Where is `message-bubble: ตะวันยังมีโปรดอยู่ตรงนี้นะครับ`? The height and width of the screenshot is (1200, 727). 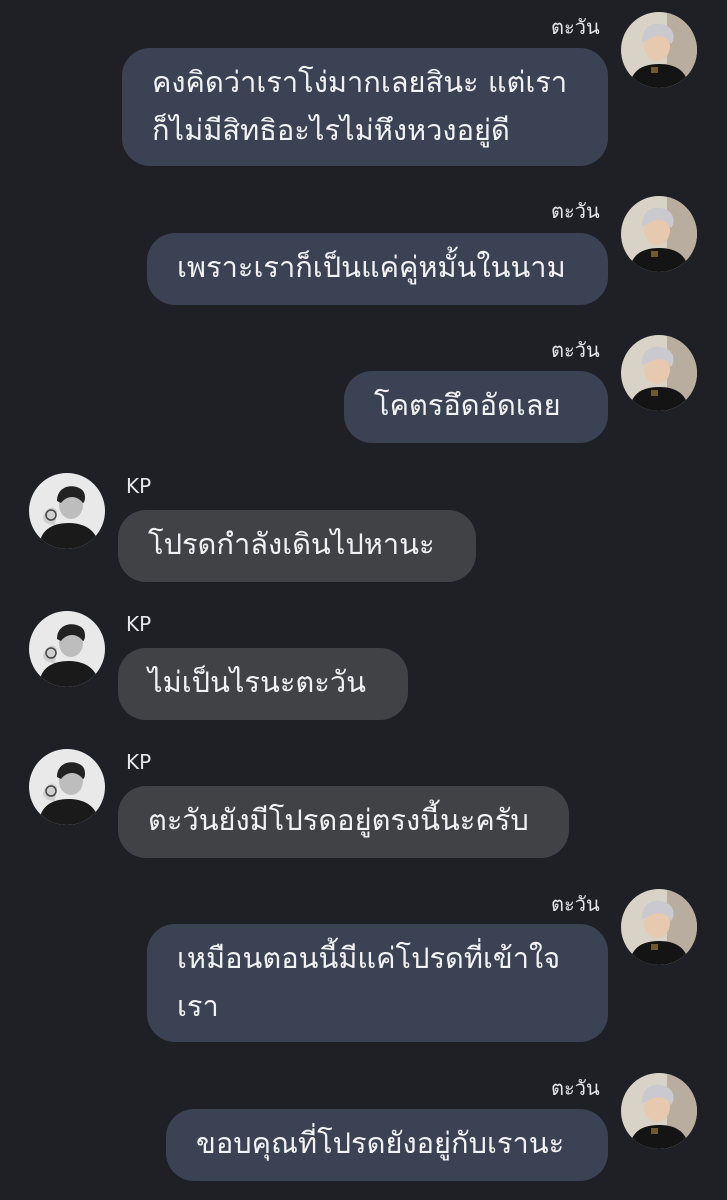
message-bubble: ตะวันยังมีโปรดอยู่ตรงนี้นะครับ is located at coordinates (343, 822).